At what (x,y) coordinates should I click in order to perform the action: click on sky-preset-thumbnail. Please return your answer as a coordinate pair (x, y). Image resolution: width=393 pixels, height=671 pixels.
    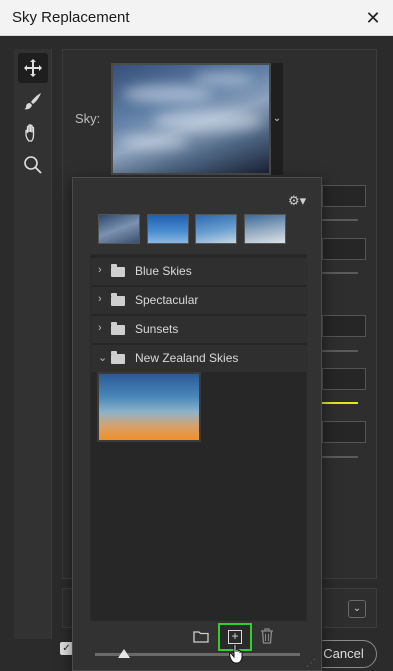
    Looking at the image, I should click on (149, 407).